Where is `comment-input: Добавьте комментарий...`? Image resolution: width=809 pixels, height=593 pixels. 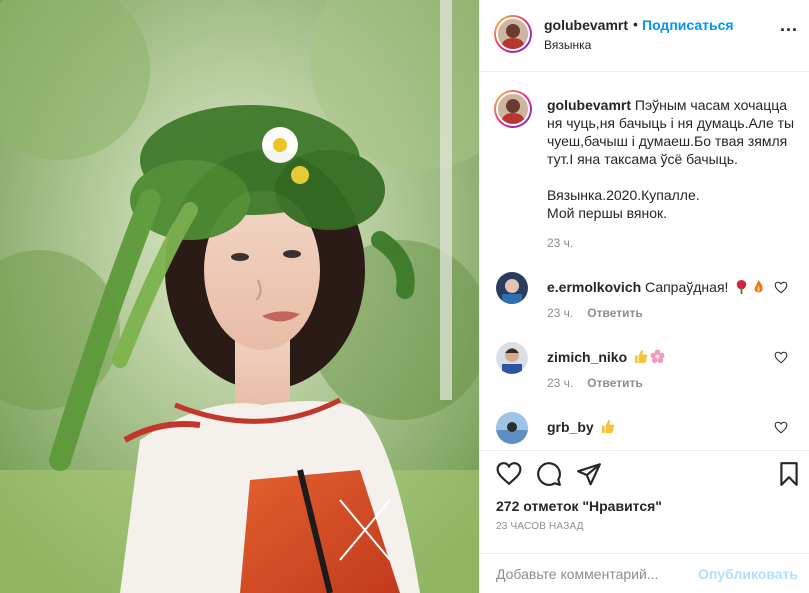 comment-input: Добавьте комментарий... is located at coordinates (577, 574).